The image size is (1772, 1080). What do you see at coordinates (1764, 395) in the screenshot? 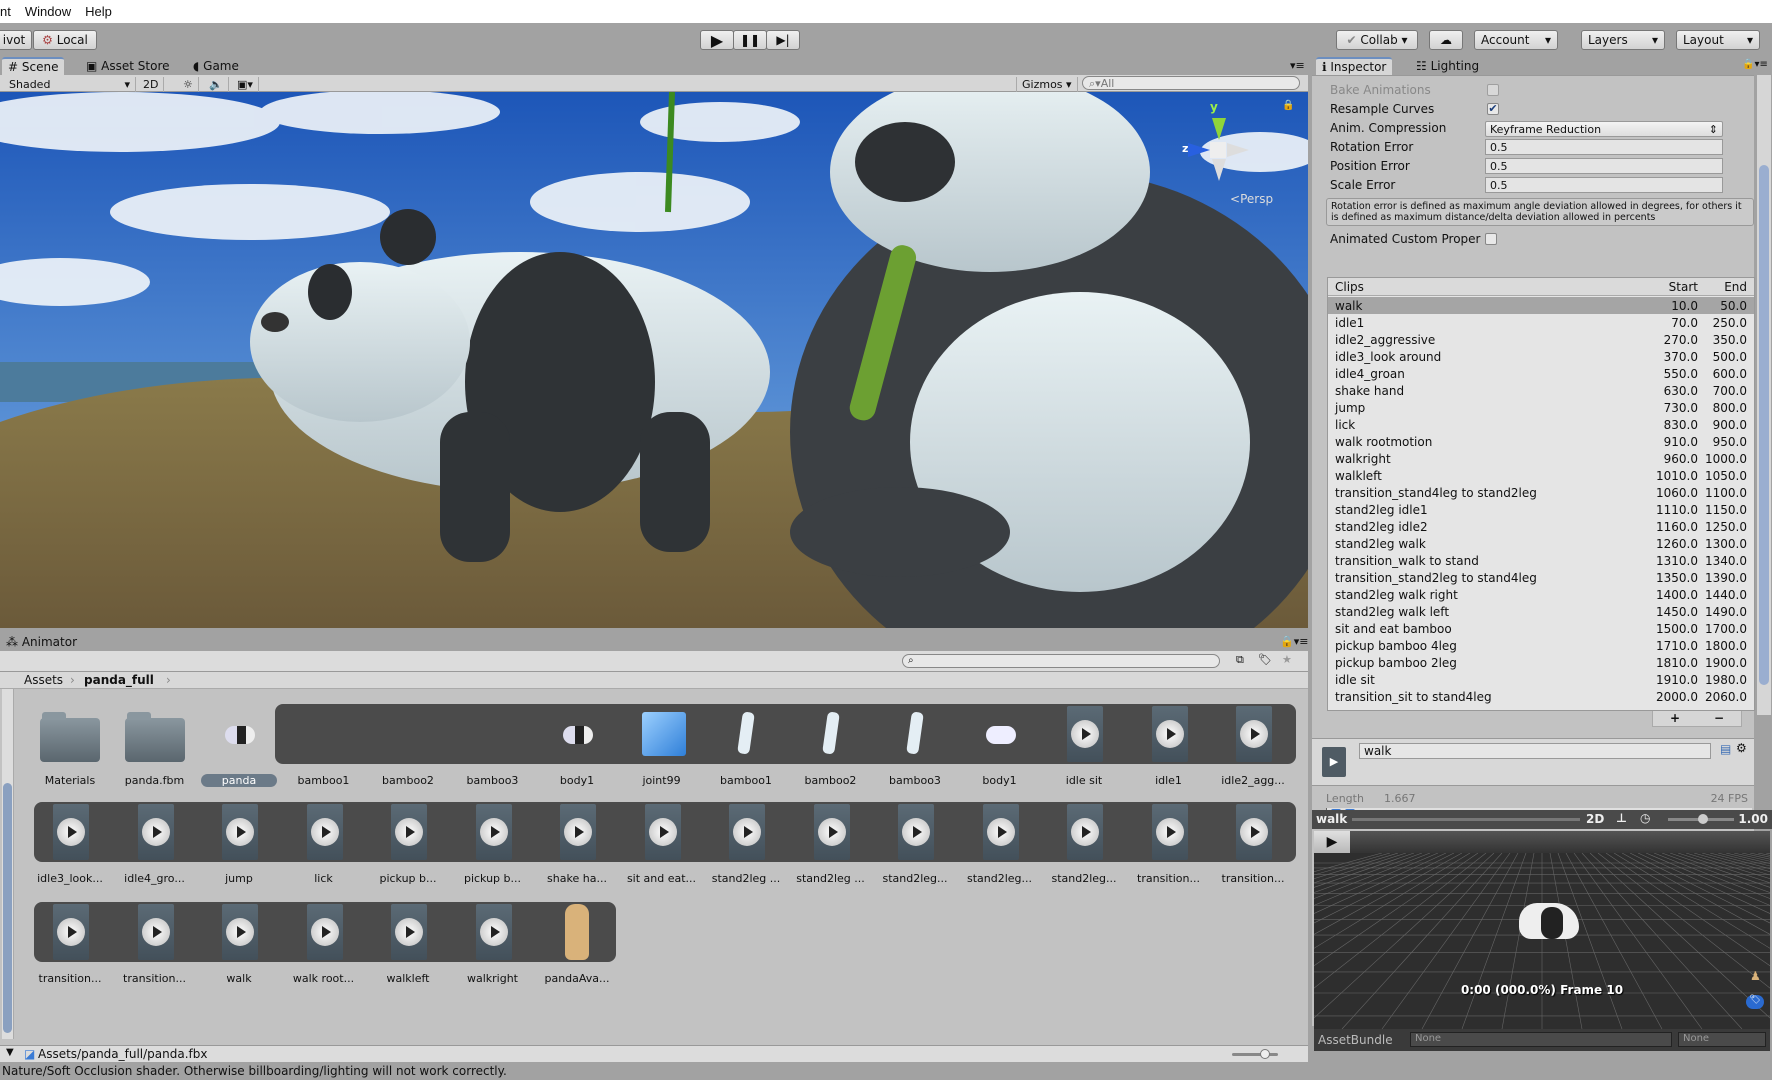
I see `inspector-scrollbar` at bounding box center [1764, 395].